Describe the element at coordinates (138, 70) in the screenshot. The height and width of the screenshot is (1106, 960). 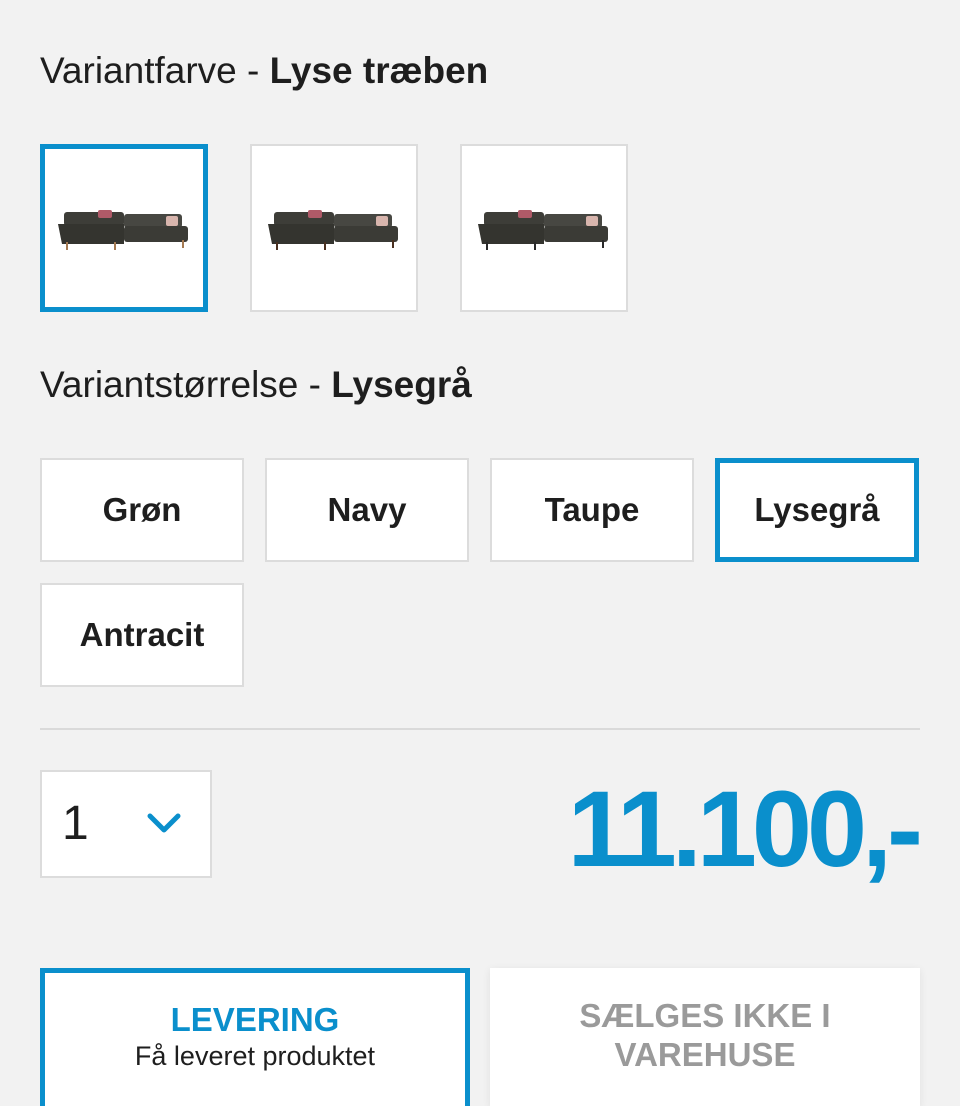
I see `variant-color-label: Variantfarve` at that location.